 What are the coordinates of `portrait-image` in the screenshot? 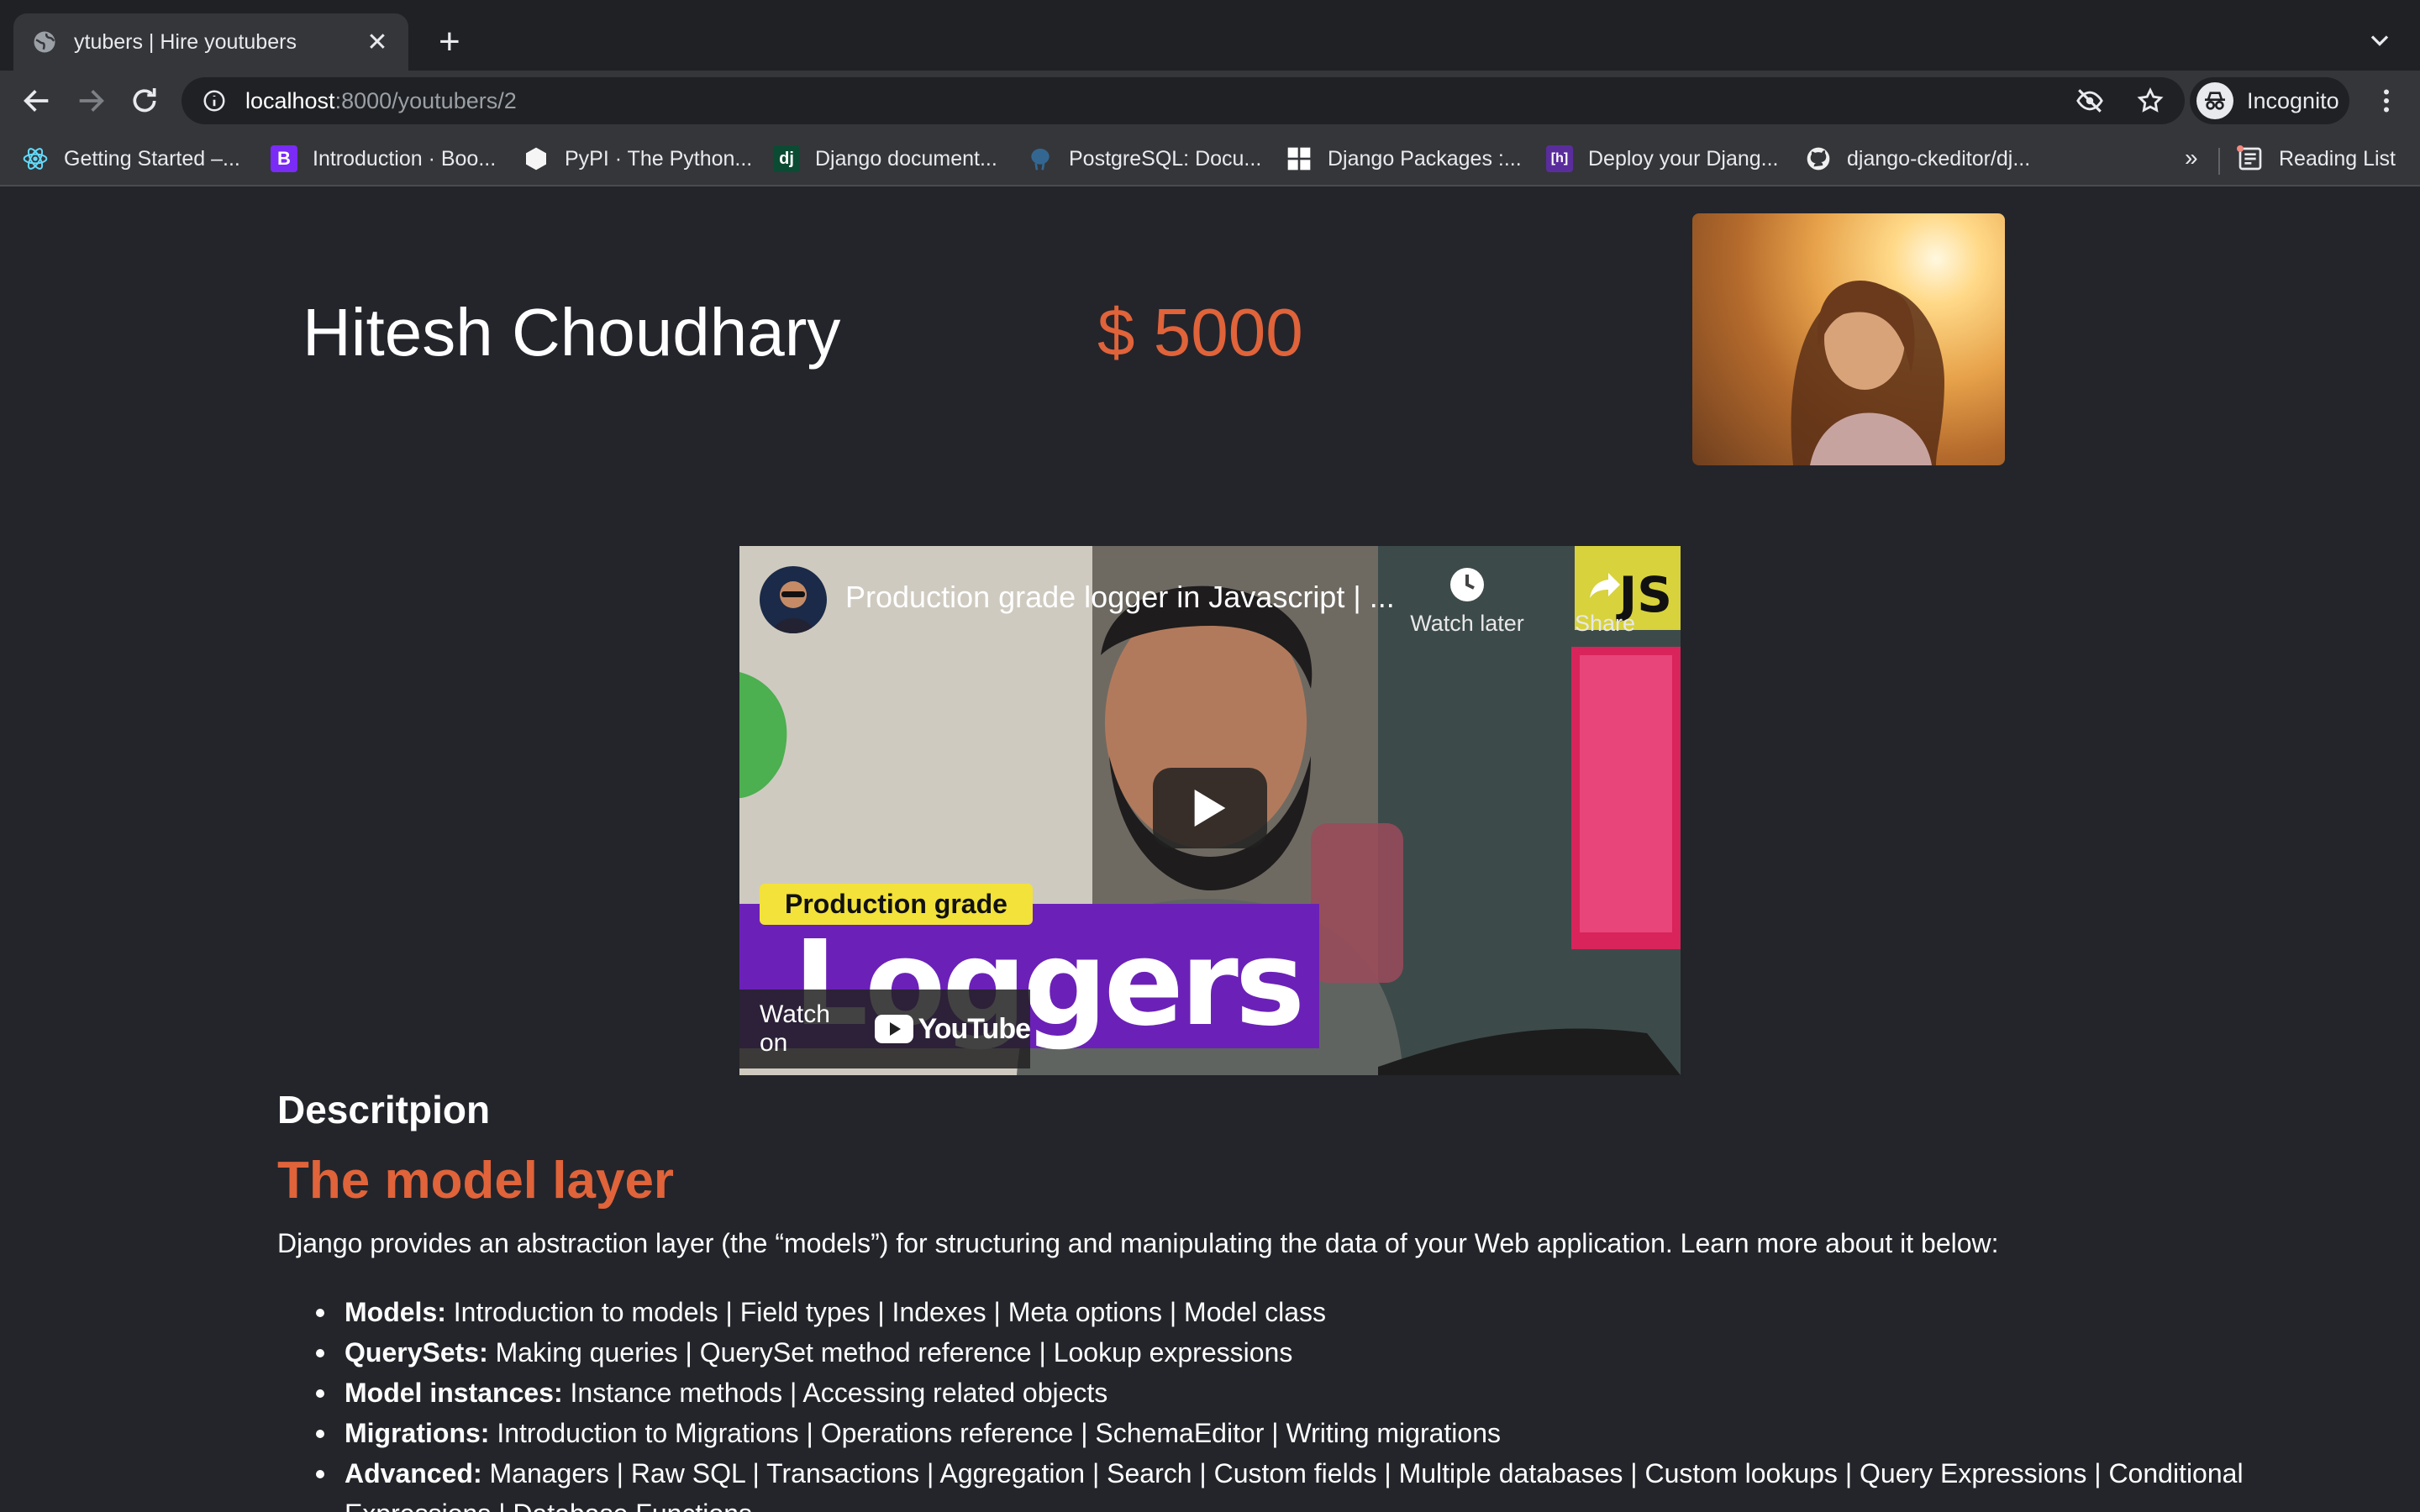 It's located at (1867, 373).